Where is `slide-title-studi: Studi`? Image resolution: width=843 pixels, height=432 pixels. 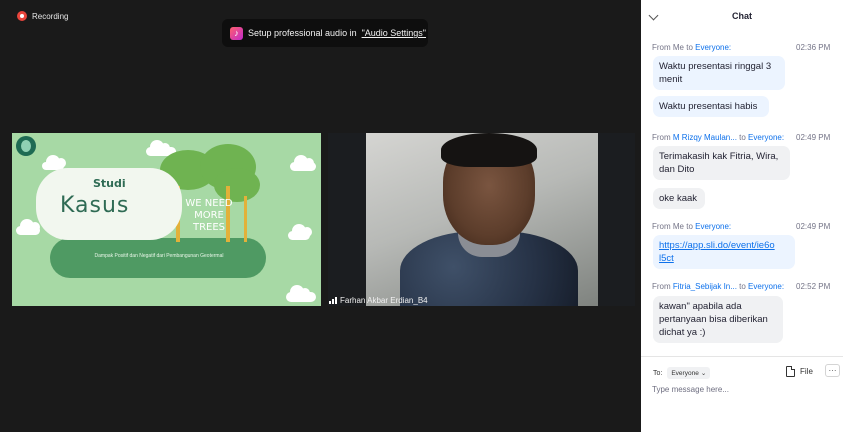
slide-title-studi: Studi is located at coordinates (109, 183).